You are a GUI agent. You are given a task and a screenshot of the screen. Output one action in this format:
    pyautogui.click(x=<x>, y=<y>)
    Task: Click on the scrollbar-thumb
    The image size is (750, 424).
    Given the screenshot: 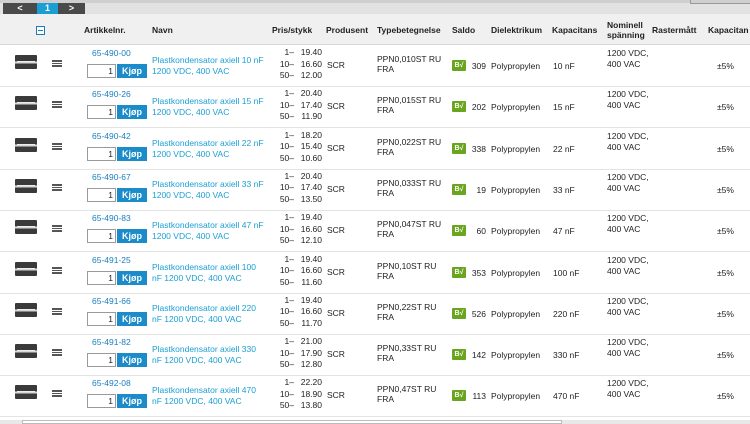 What is the action you would take?
    pyautogui.click(x=292, y=422)
    